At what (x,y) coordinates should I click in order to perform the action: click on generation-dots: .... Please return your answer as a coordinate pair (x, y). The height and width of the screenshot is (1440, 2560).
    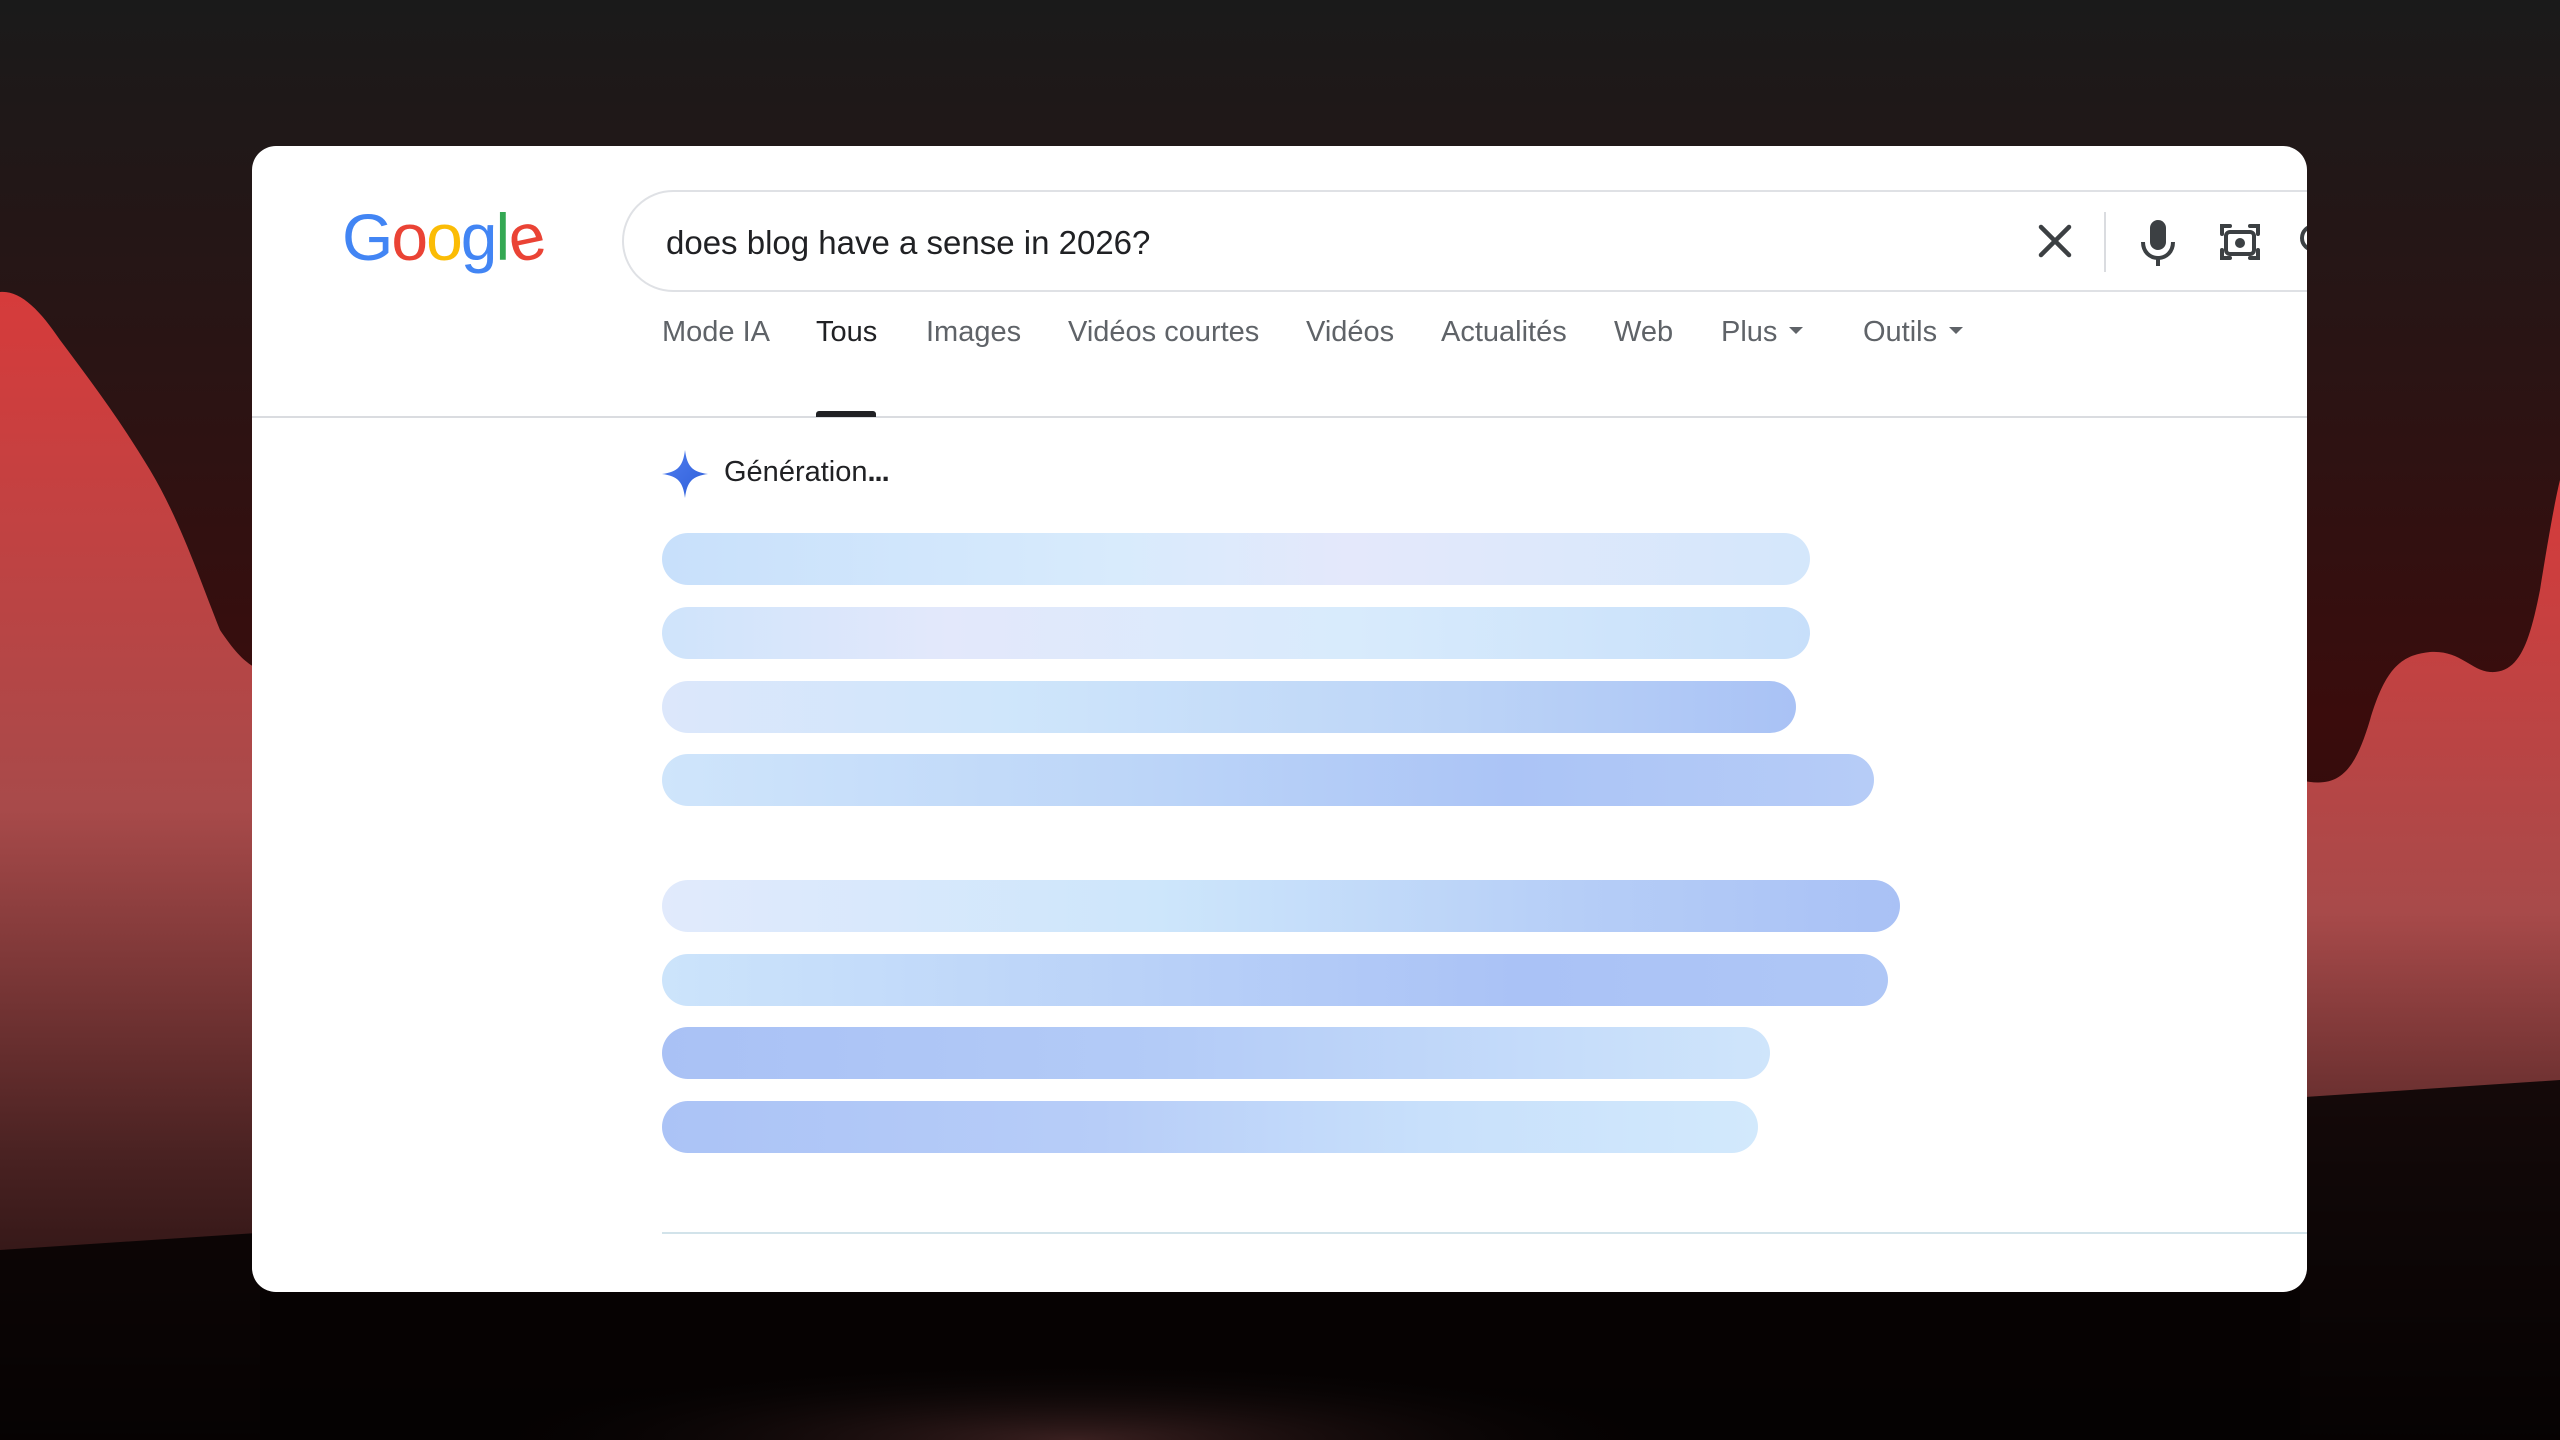
    Looking at the image, I should click on (878, 472).